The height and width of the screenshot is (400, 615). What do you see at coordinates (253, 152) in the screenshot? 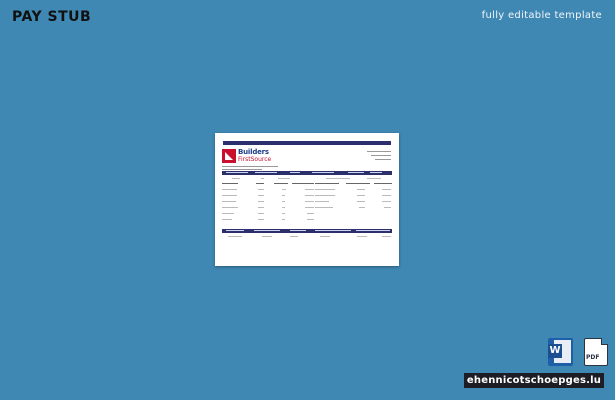
I see `logo-word-1: Builders` at bounding box center [253, 152].